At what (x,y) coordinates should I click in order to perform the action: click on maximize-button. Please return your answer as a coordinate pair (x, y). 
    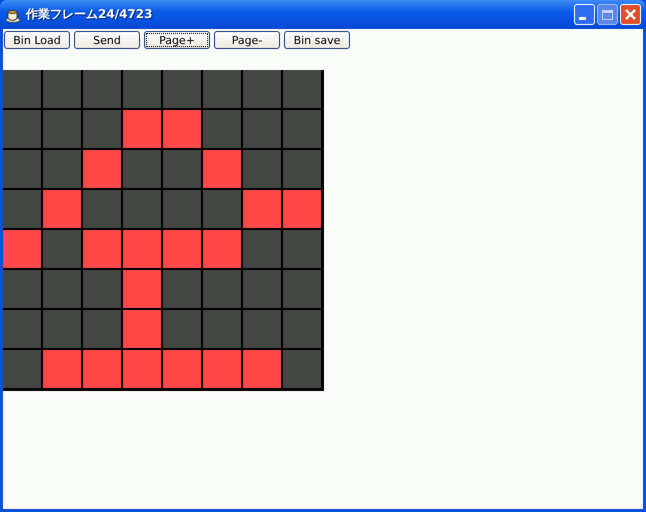
    Looking at the image, I should click on (607, 14).